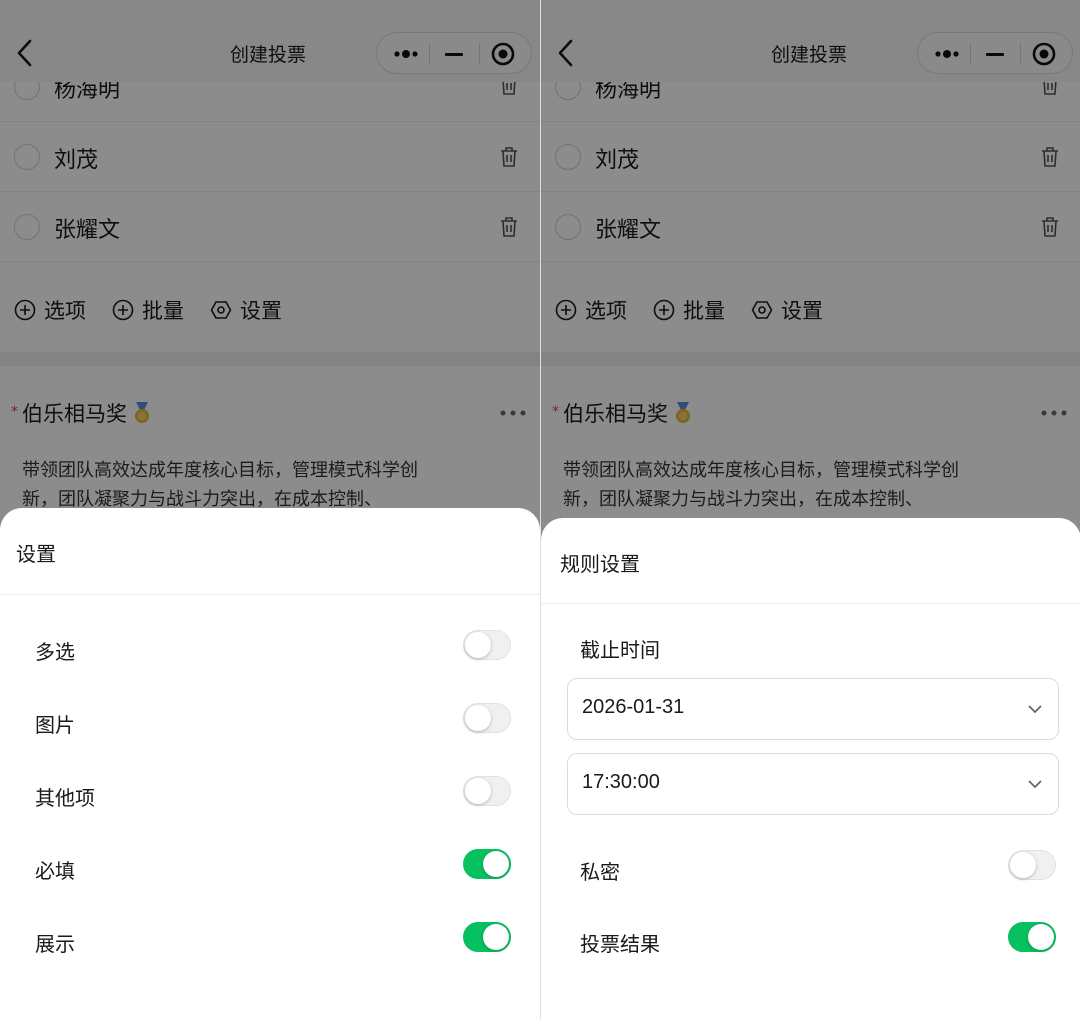 Image resolution: width=1080 pixels, height=1020 pixels. I want to click on image-toggle, so click(487, 718).